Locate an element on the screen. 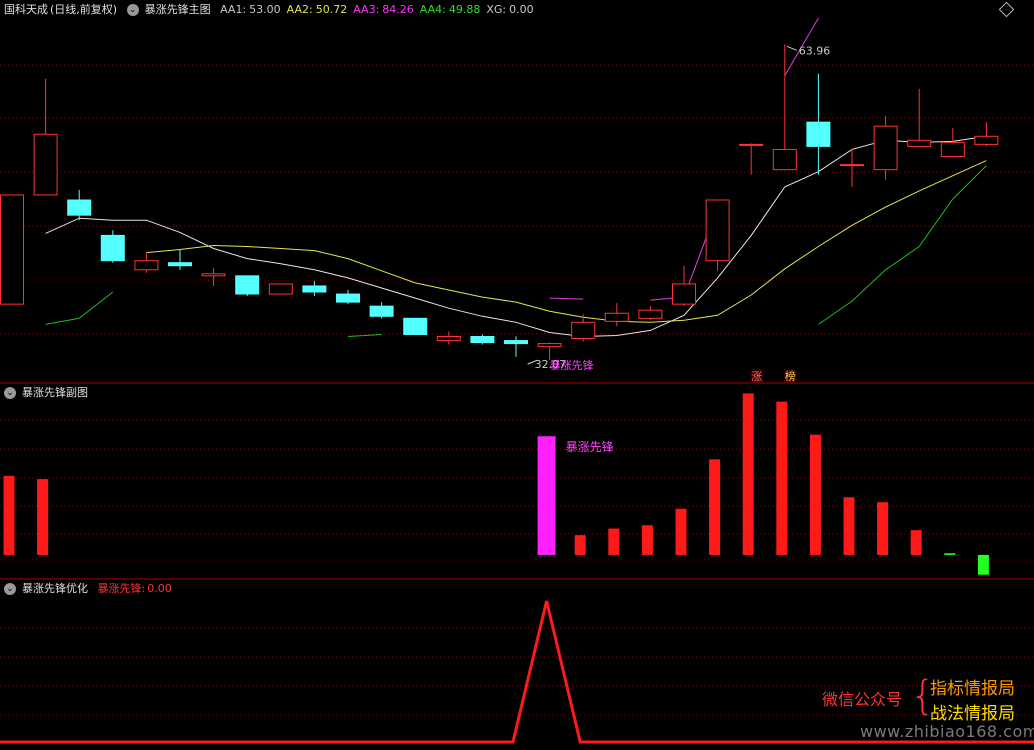 This screenshot has height=750, width=1034. sub-panel2-header: ⌄ 暴涨先锋优化 暴涨先锋: 0.00 is located at coordinates (91, 589).